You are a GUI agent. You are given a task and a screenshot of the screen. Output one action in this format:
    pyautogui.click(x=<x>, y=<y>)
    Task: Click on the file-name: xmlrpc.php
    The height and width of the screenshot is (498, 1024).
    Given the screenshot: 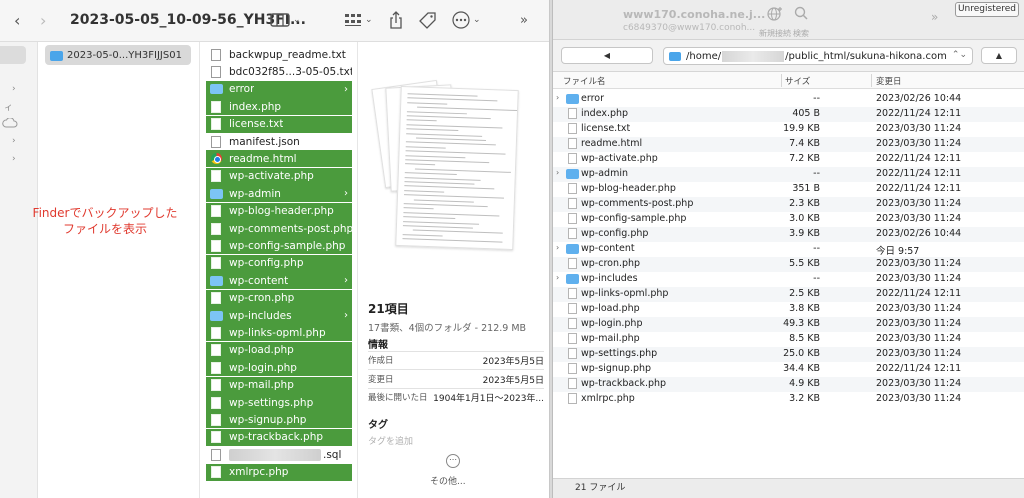 What is the action you would take?
    pyautogui.click(x=259, y=472)
    